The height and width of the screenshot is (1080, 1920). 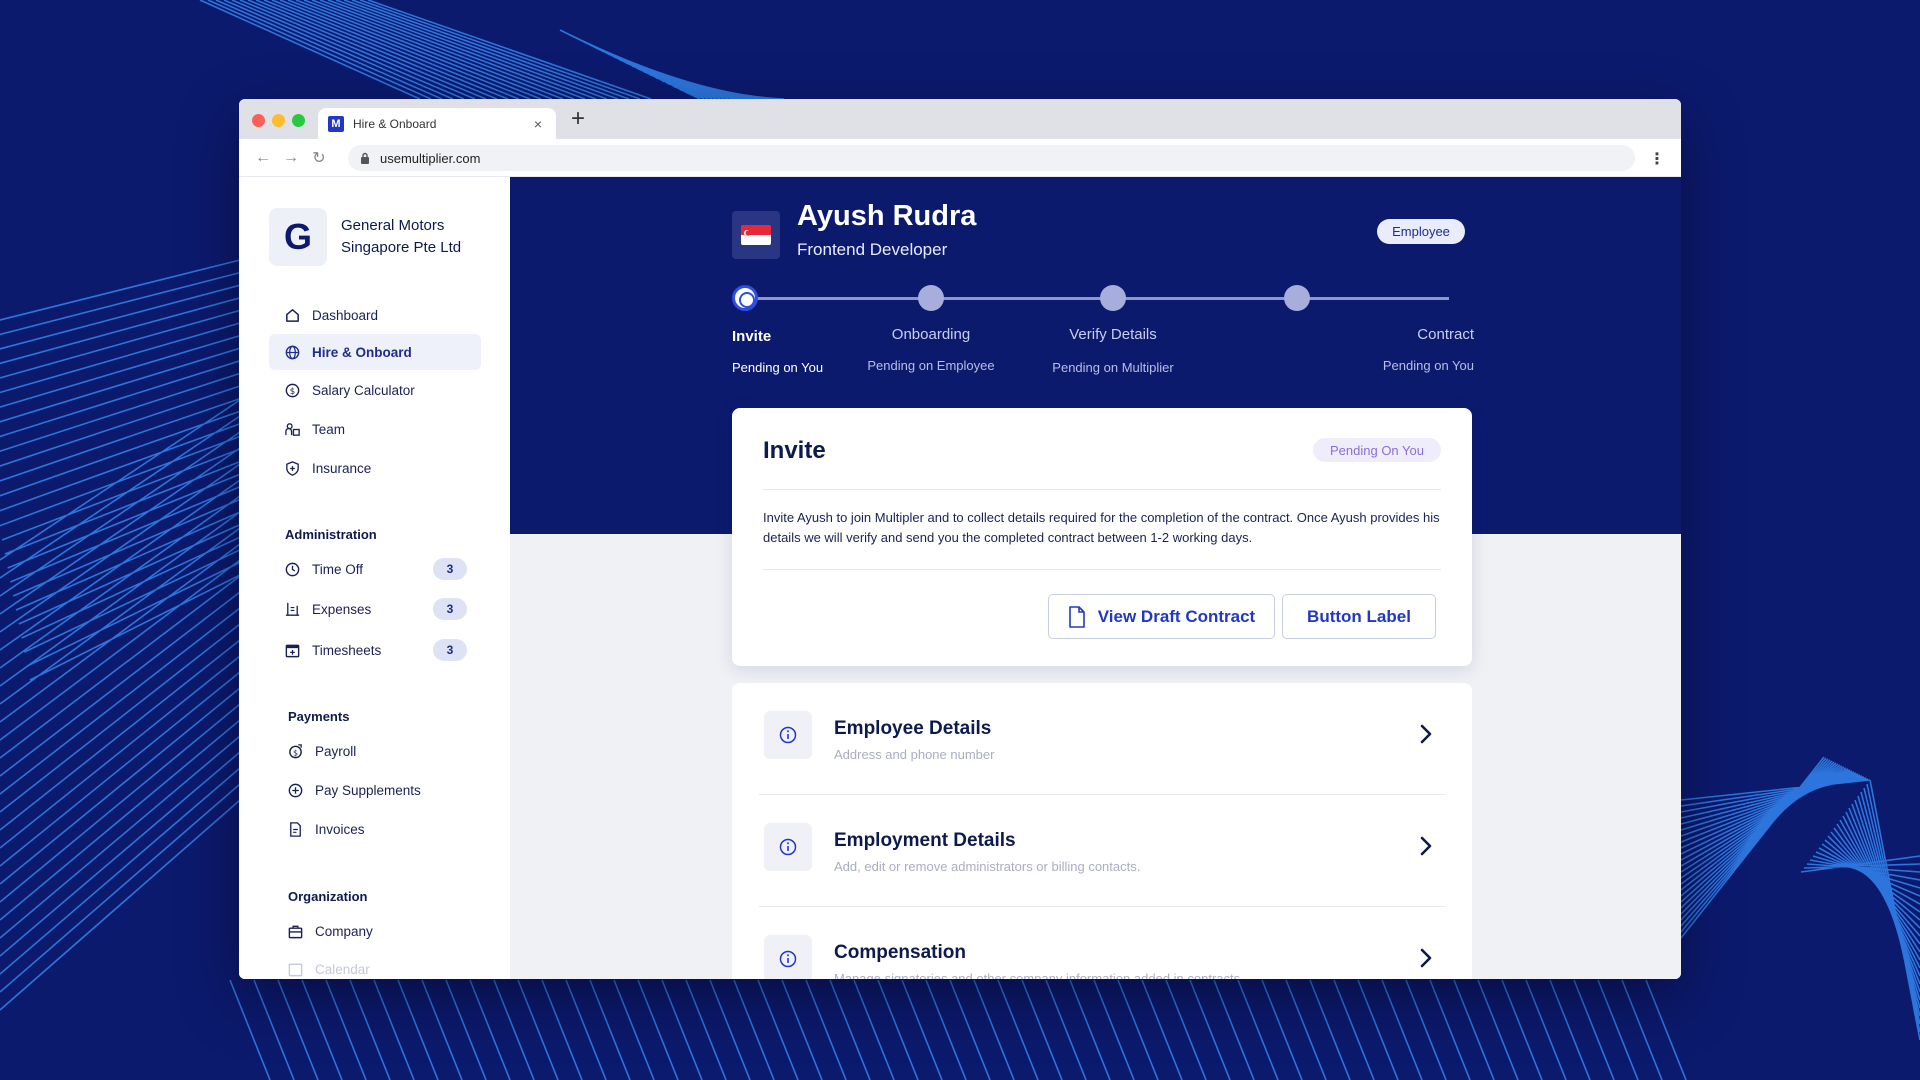 I want to click on sidebar-item-label: Pay Supplements, so click(x=368, y=790).